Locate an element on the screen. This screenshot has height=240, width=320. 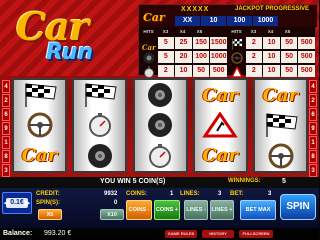
paytable-header-row: HITS X3 X4 X5 is located at coordinates (184, 31).